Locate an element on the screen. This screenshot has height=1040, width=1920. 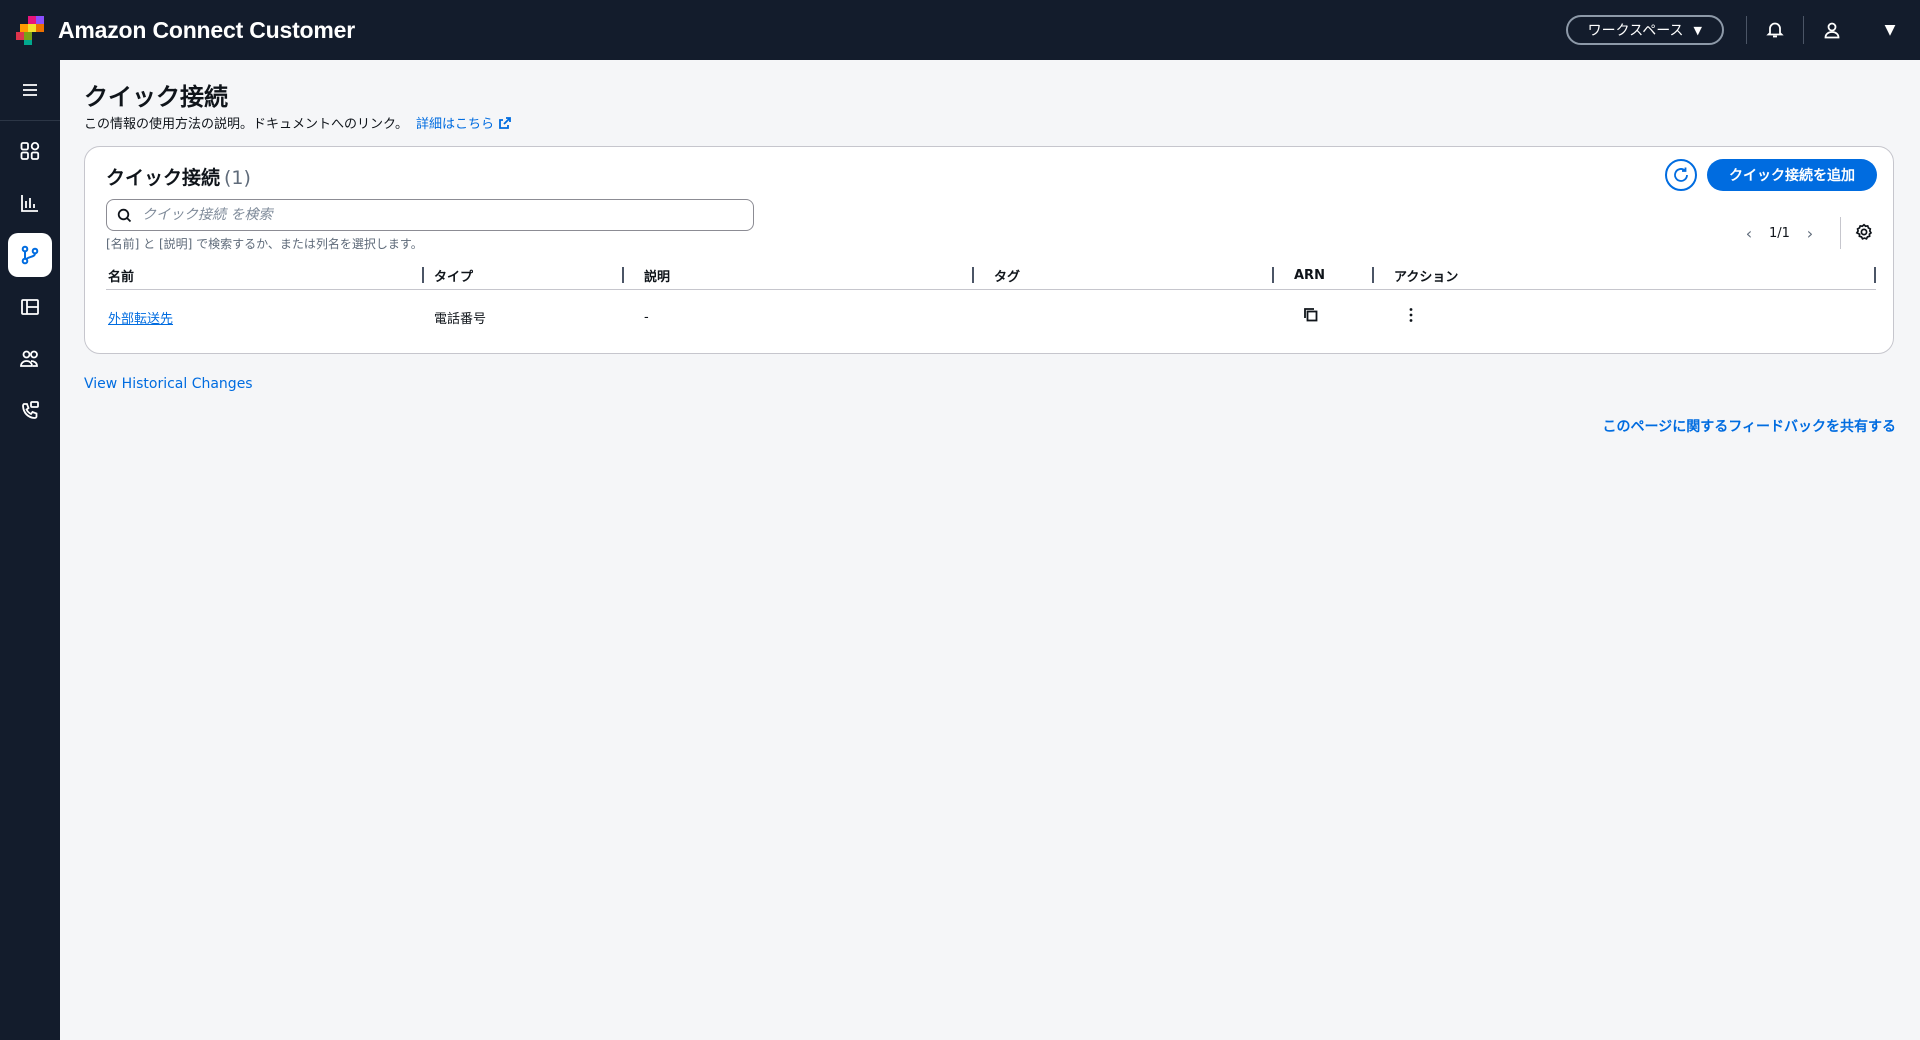
divider is located at coordinates (1840, 233).